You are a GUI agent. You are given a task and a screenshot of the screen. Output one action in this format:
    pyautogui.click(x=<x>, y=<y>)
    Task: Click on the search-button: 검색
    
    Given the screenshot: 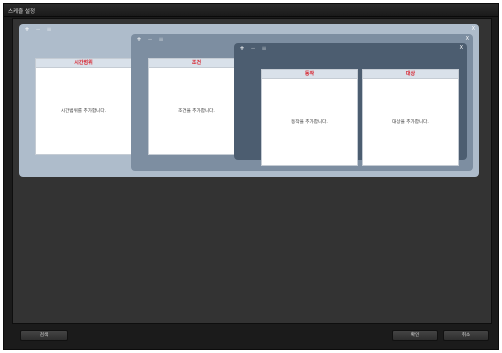 What is the action you would take?
    pyautogui.click(x=44, y=335)
    